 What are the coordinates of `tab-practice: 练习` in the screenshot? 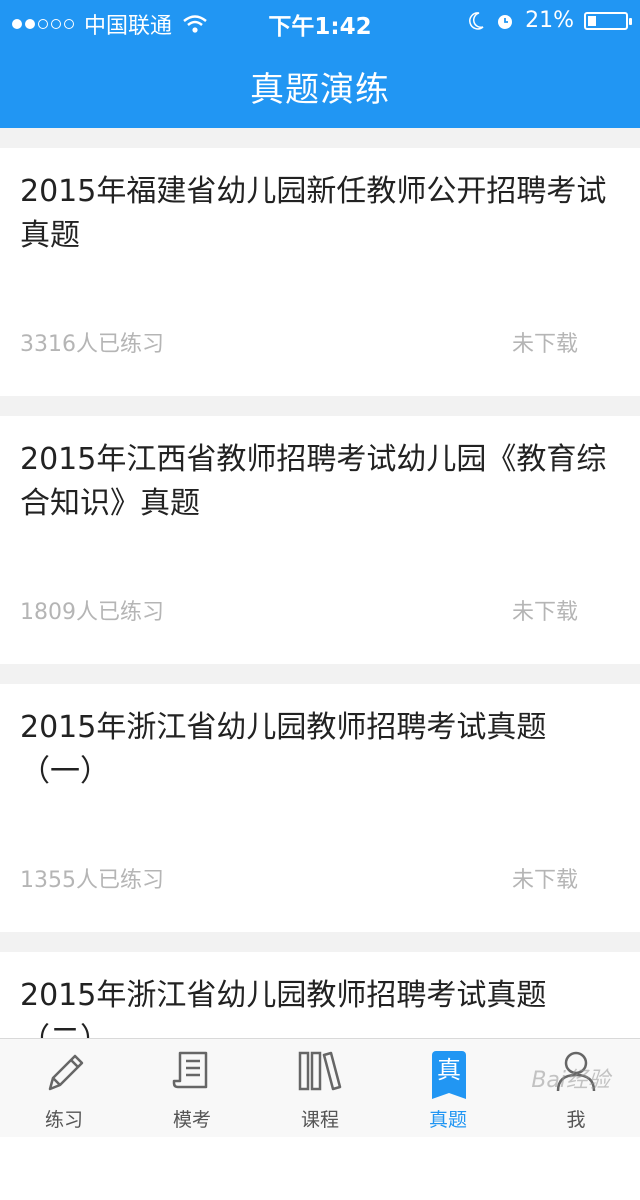 It's located at (64, 1088).